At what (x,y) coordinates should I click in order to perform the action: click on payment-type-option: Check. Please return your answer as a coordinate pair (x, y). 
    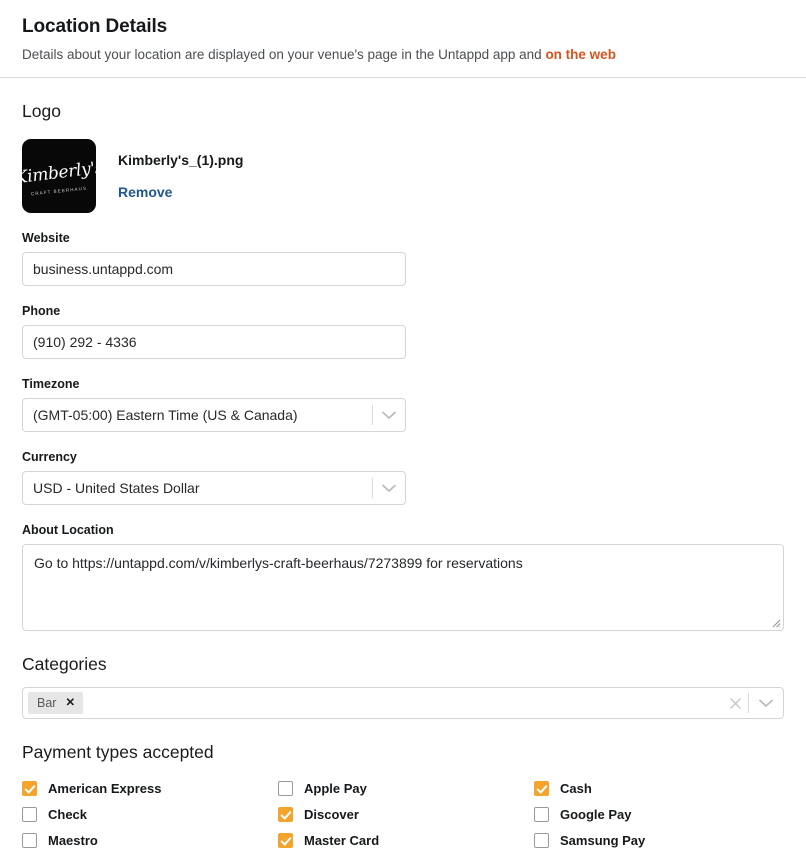
    Looking at the image, I should click on (150, 814).